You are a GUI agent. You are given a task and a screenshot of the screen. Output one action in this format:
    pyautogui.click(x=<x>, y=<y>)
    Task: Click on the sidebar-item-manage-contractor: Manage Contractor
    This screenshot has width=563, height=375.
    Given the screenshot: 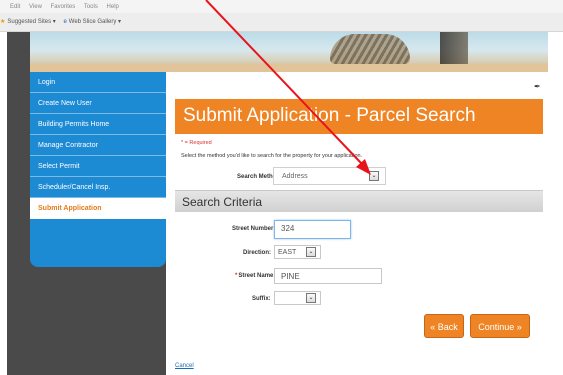 What is the action you would take?
    pyautogui.click(x=98, y=145)
    